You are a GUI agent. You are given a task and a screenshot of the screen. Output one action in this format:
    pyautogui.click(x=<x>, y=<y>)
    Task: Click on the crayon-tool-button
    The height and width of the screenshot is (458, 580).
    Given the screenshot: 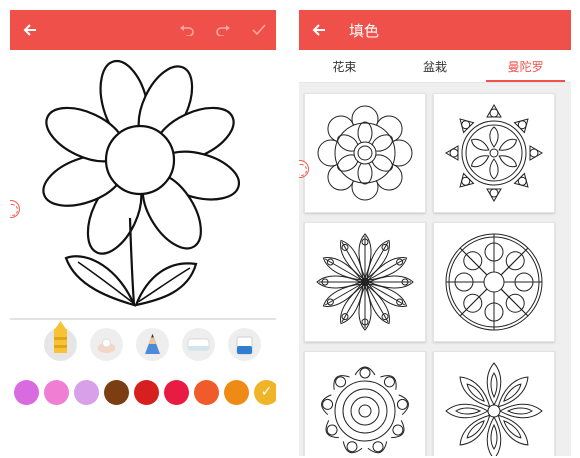 What is the action you would take?
    pyautogui.click(x=60, y=341)
    